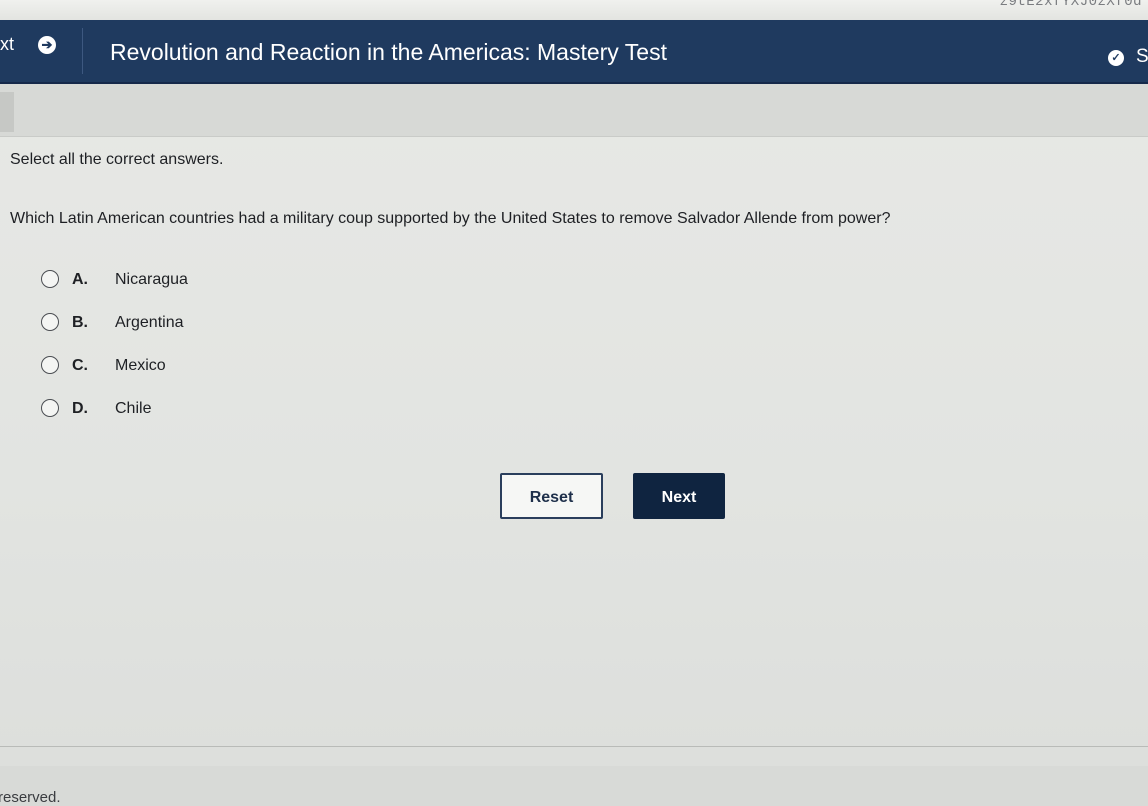 The image size is (1148, 806). Describe the element at coordinates (149, 323) in the screenshot. I see `option-text: Argentina` at that location.